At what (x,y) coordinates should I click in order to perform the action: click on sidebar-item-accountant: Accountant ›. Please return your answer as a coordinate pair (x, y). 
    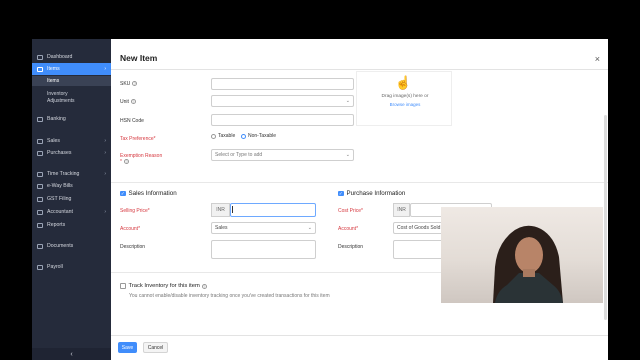
    Looking at the image, I should click on (71, 212).